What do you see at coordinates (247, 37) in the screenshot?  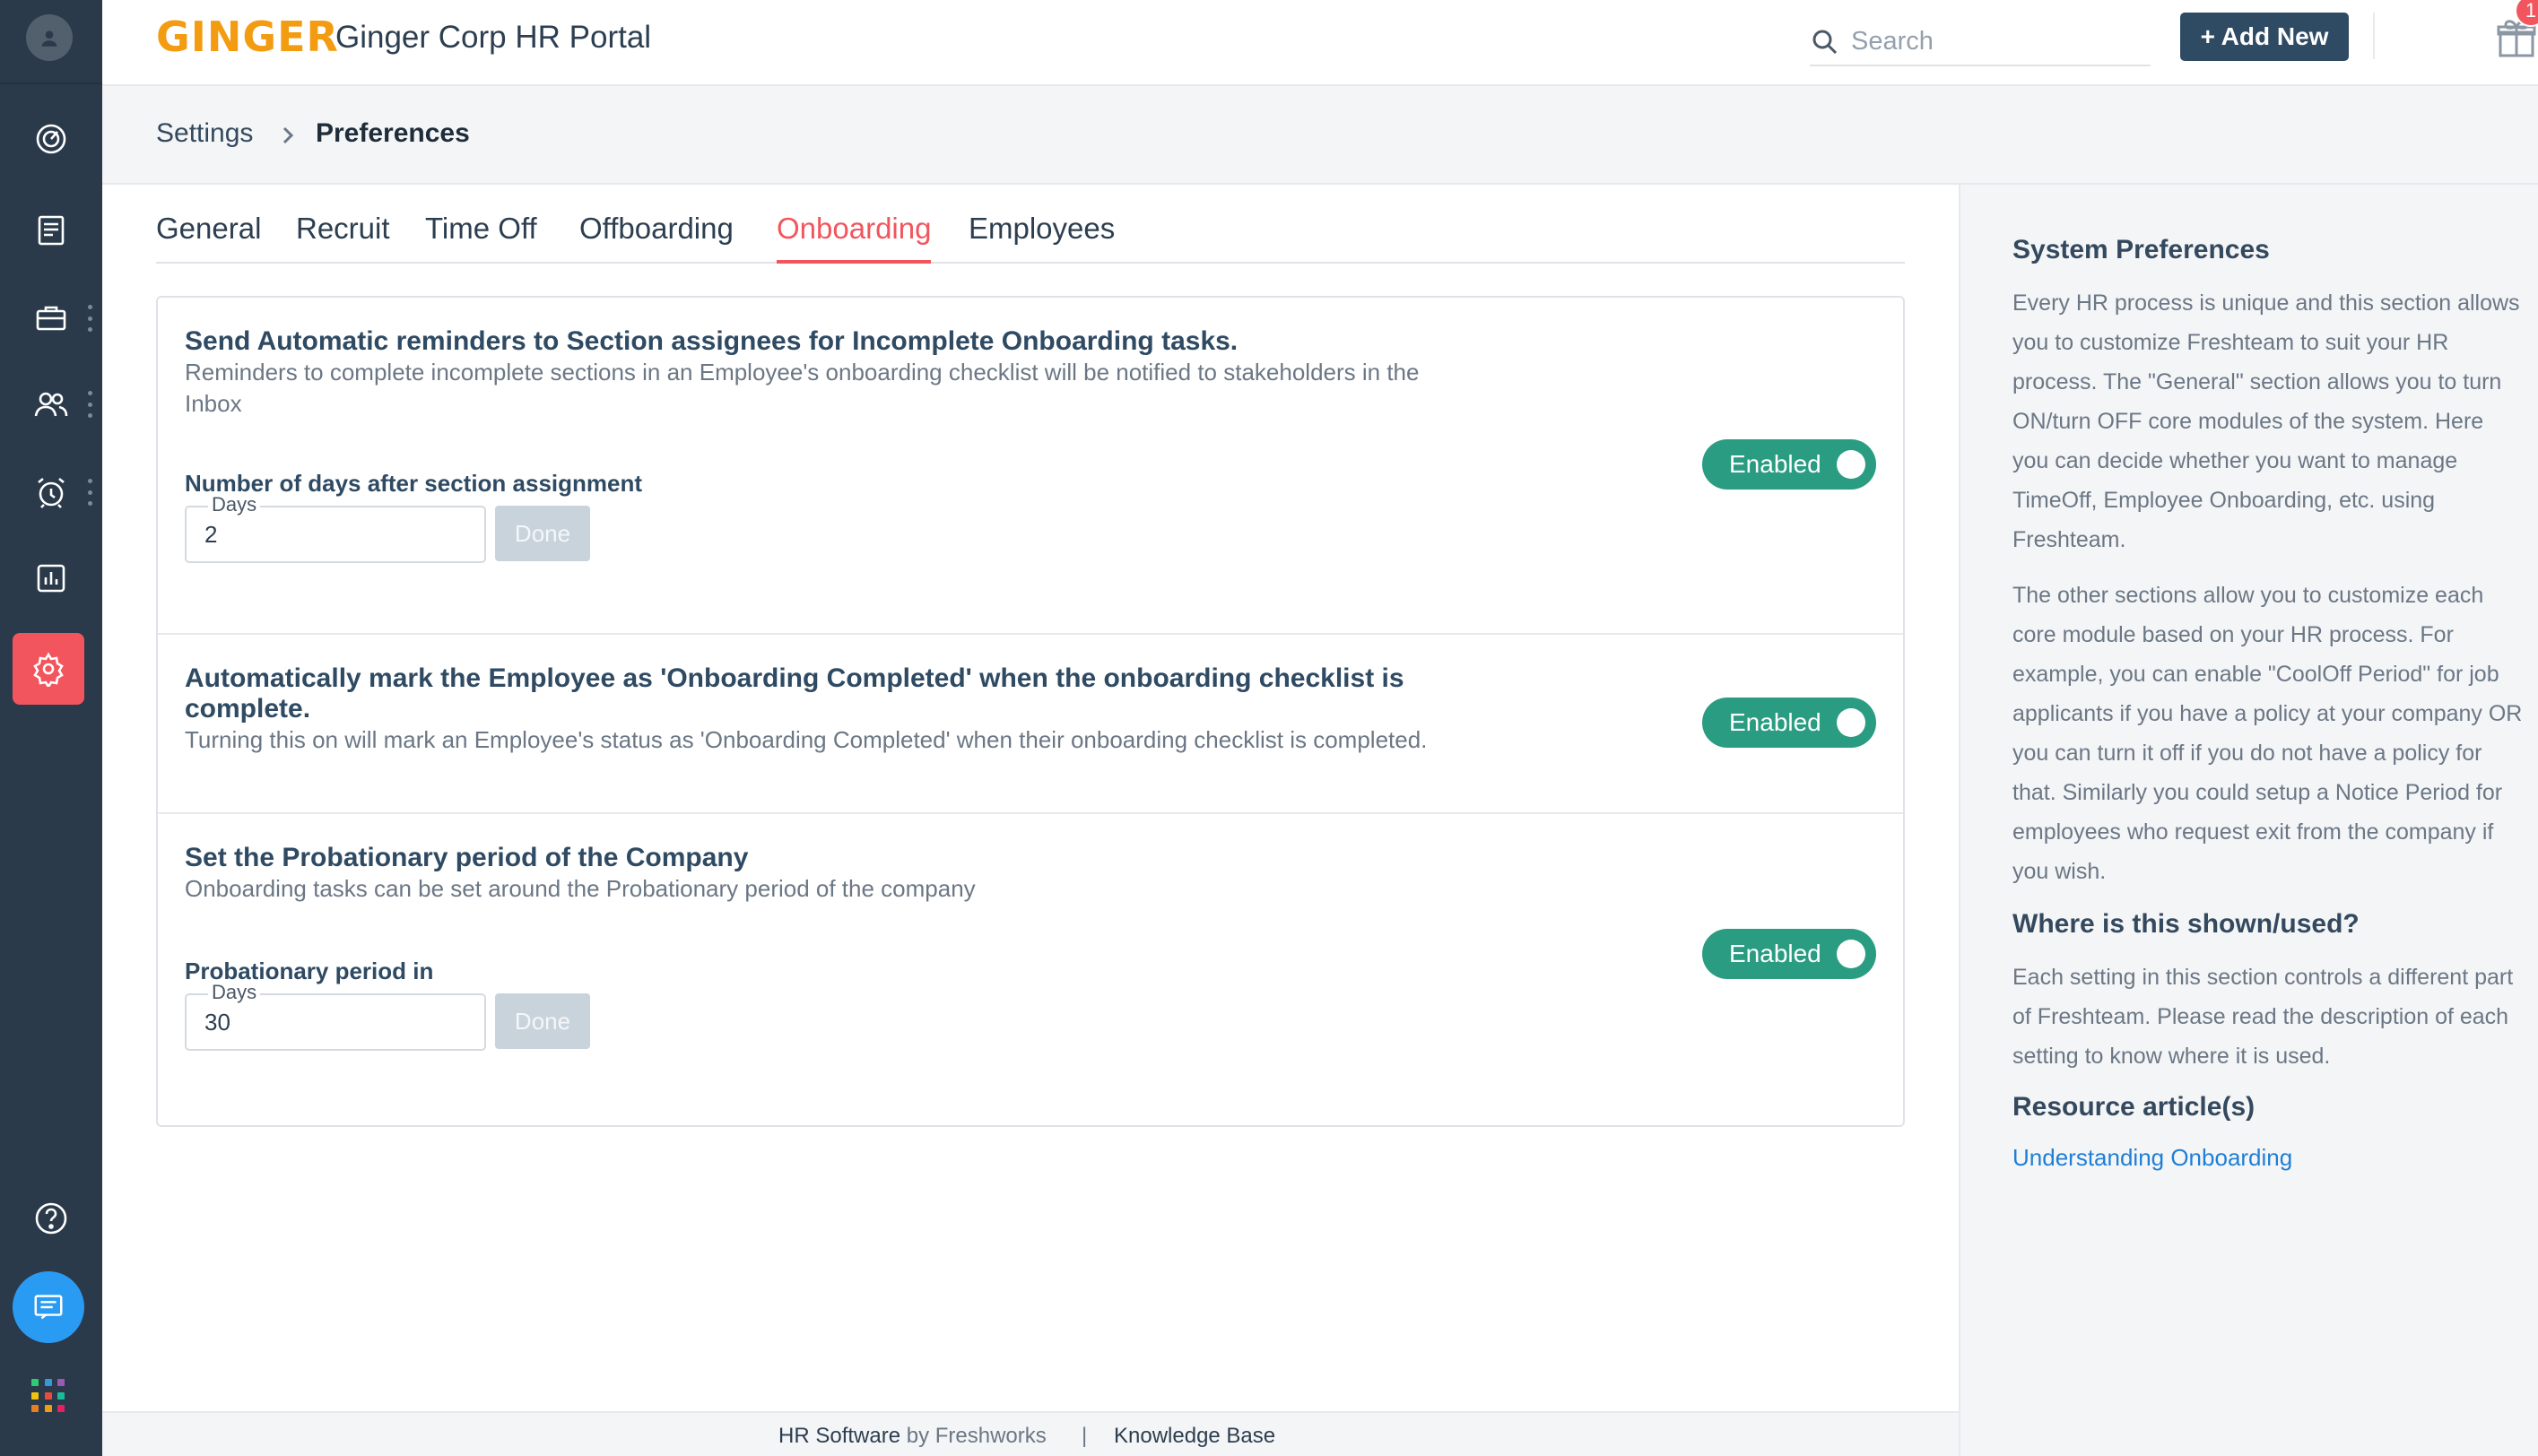 I see `company-logo: GINGER` at bounding box center [247, 37].